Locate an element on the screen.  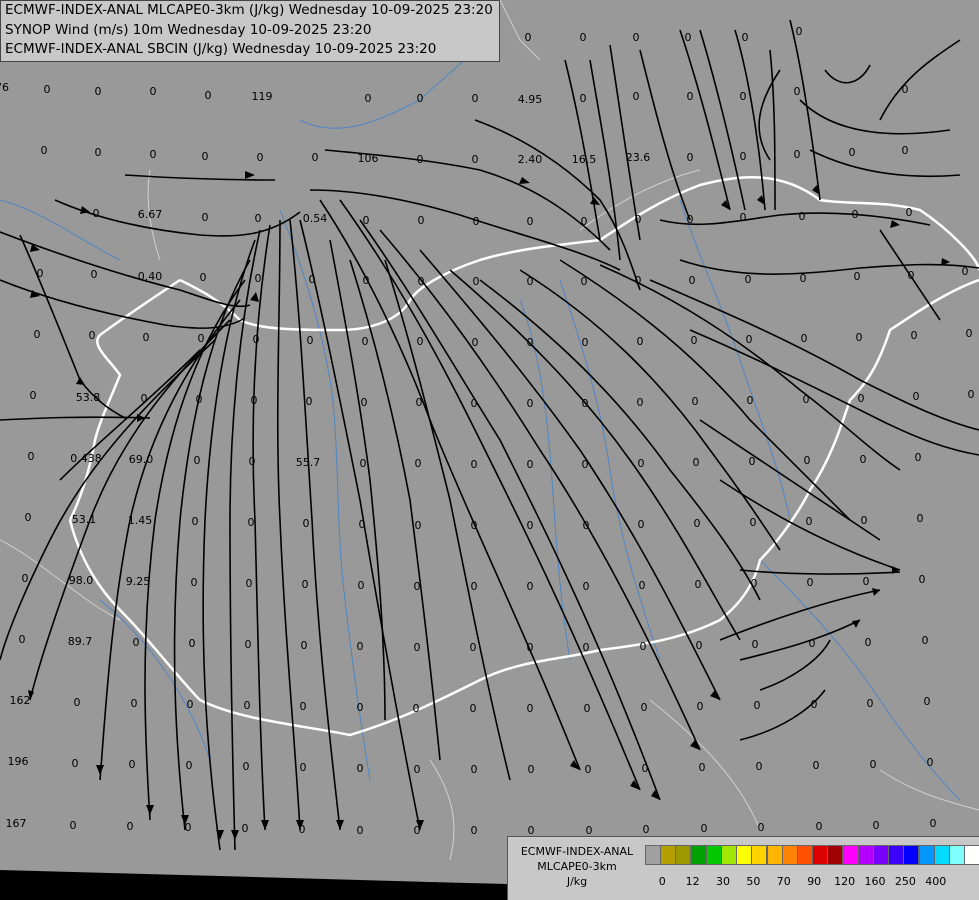
legend-tick-label: 160 is located at coordinates (875, 881).